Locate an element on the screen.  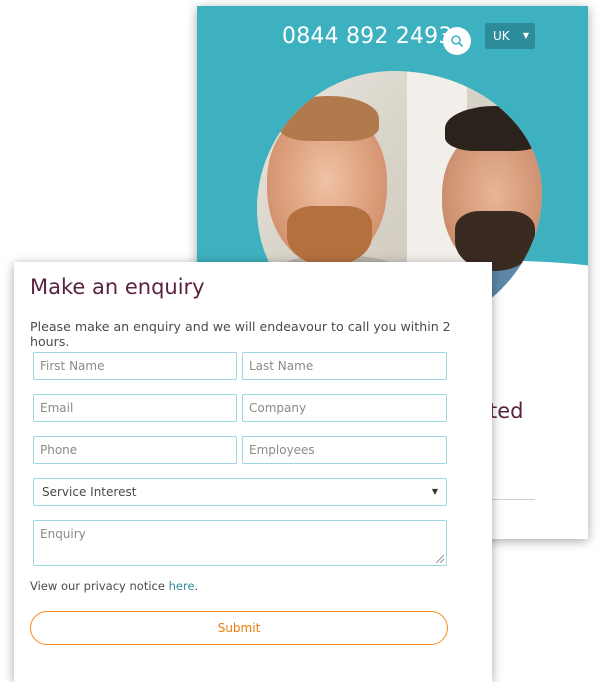
enquiry-placeholder: Enquiry is located at coordinates (63, 534).